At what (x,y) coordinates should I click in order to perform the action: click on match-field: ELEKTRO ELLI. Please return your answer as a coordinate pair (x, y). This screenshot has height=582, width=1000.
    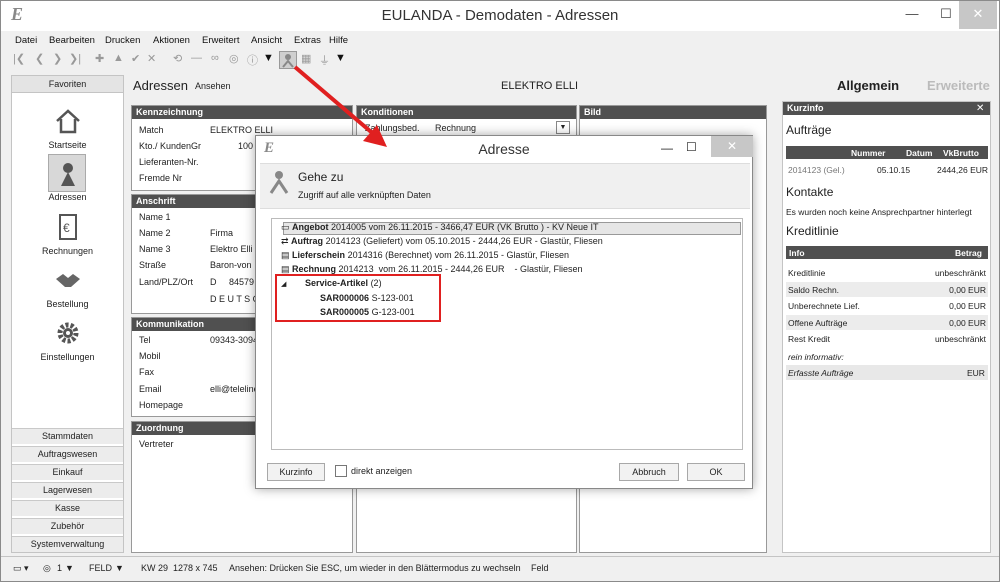
    Looking at the image, I should click on (241, 130).